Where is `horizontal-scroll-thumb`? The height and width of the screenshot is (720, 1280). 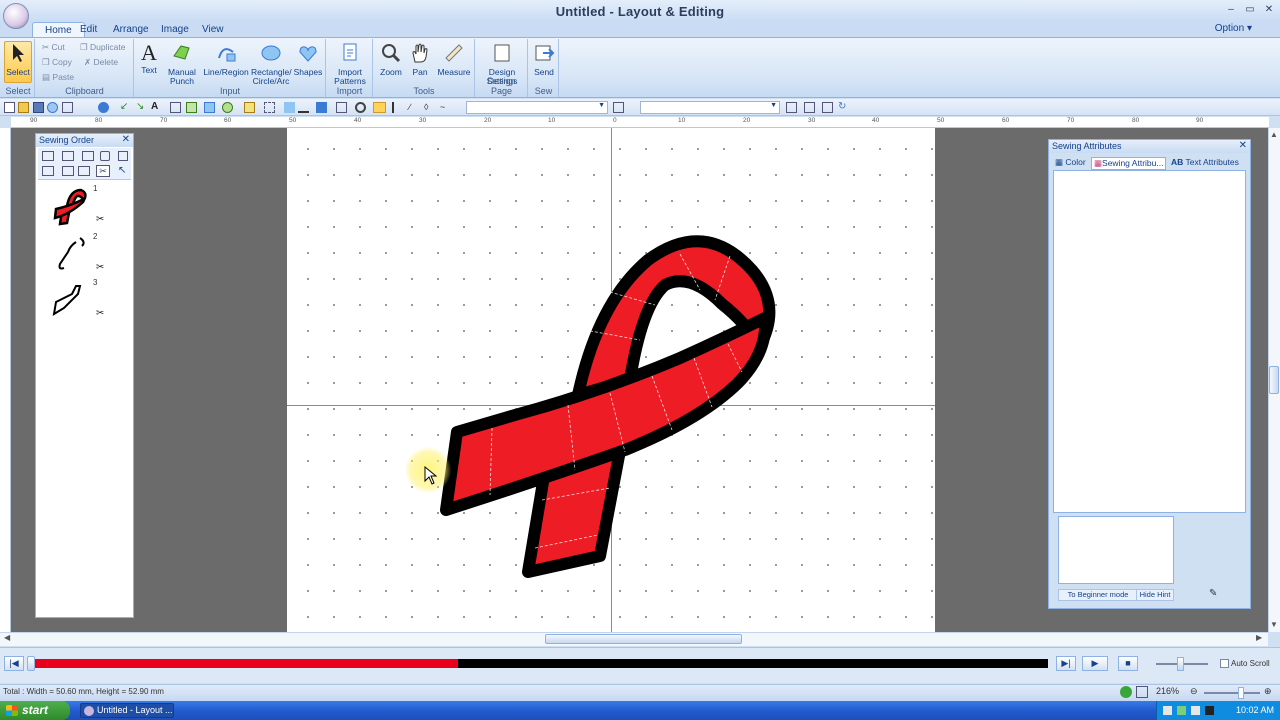
horizontal-scroll-thumb is located at coordinates (643, 639).